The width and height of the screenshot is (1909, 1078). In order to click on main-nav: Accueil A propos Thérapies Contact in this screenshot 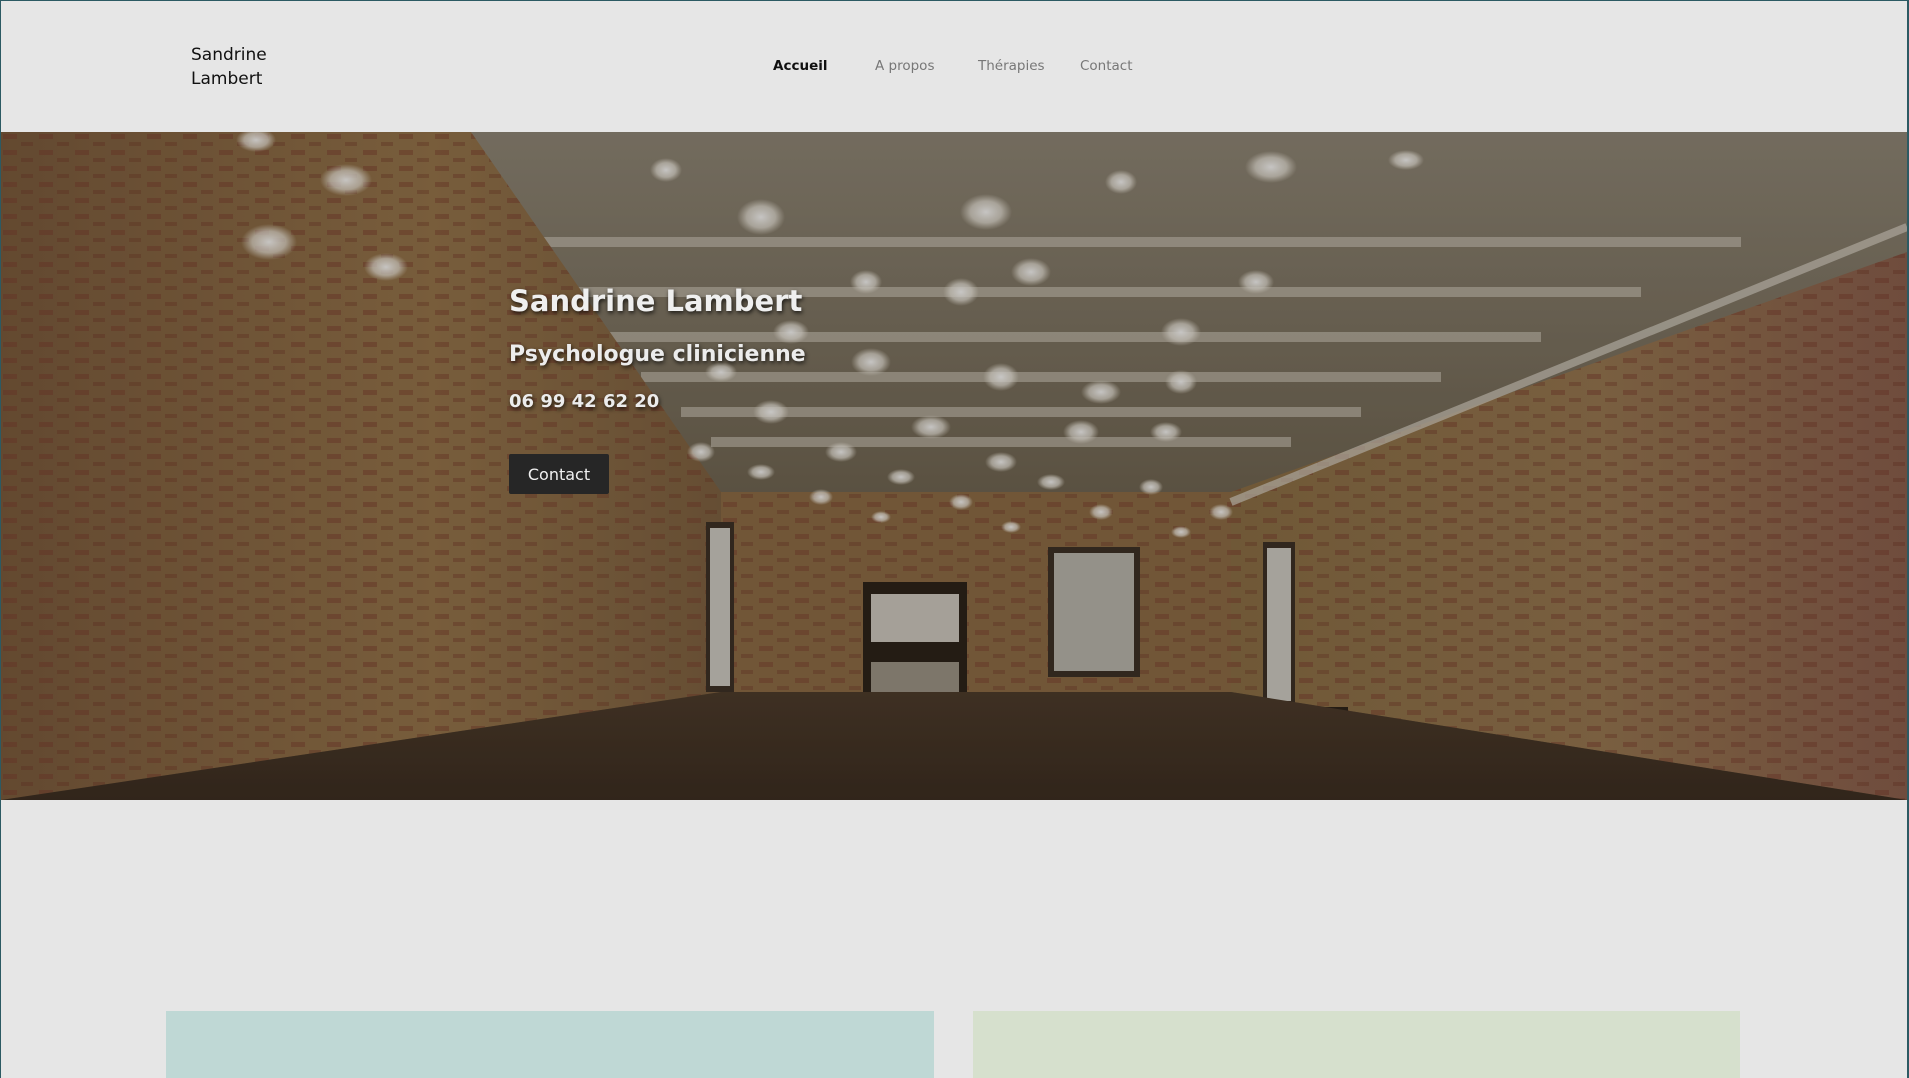, I will do `click(954, 66)`.